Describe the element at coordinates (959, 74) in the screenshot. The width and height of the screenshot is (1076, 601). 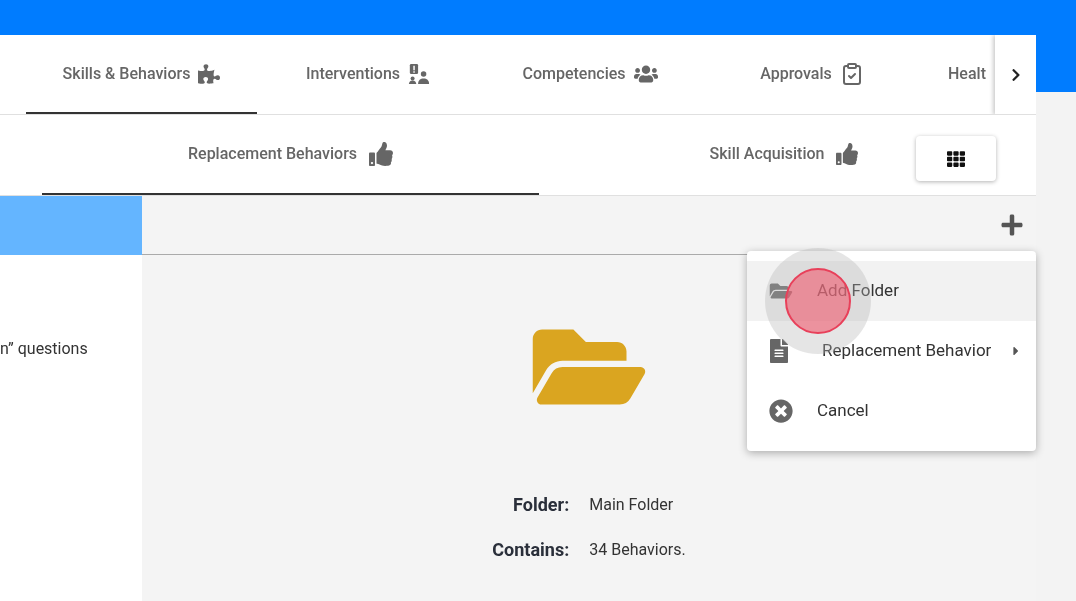
I see `tab: Healt` at that location.